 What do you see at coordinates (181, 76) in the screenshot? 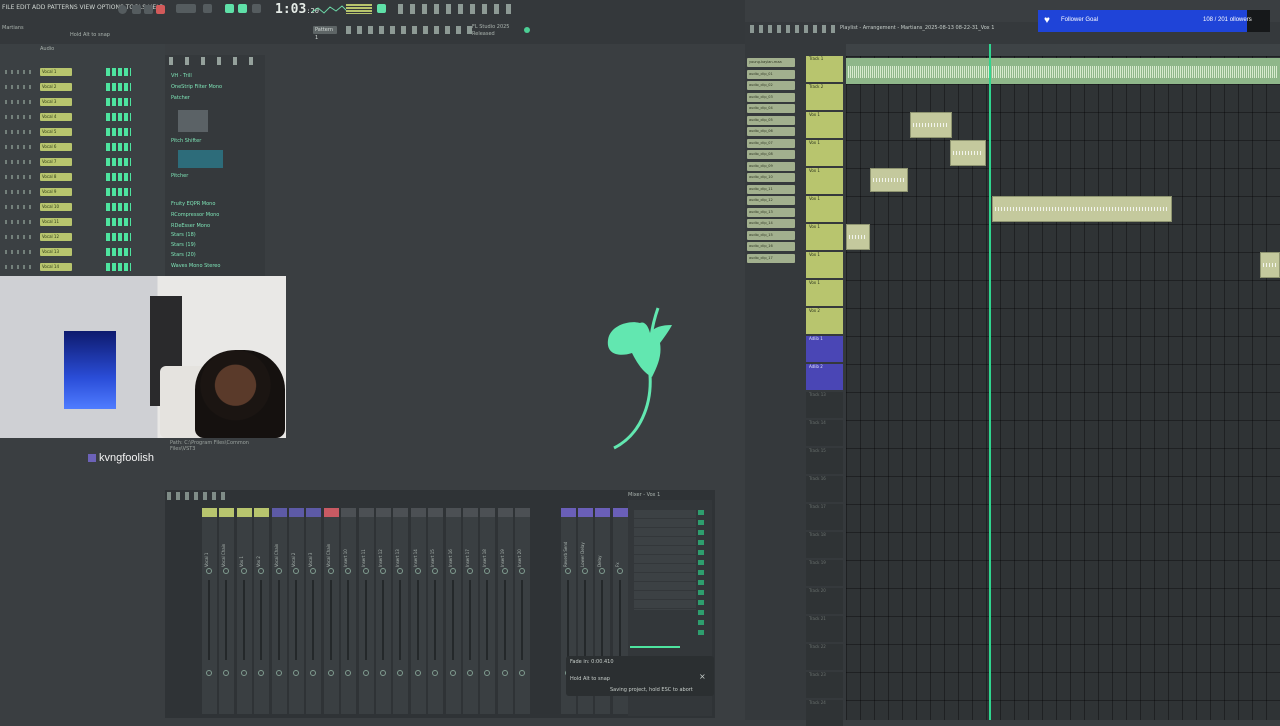
I see `plugin-item: VH - Trill` at bounding box center [181, 76].